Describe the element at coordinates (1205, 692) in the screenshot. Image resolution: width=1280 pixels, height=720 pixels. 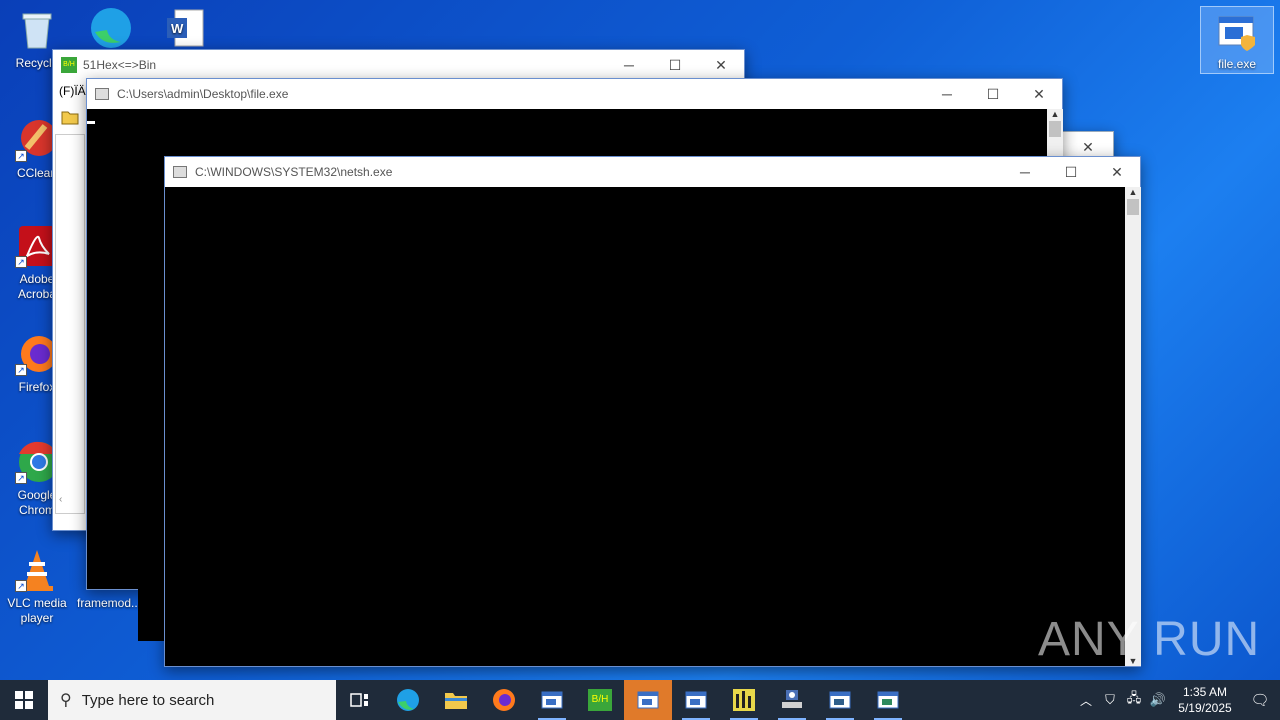
I see `clock-time: 1:35 AM` at that location.